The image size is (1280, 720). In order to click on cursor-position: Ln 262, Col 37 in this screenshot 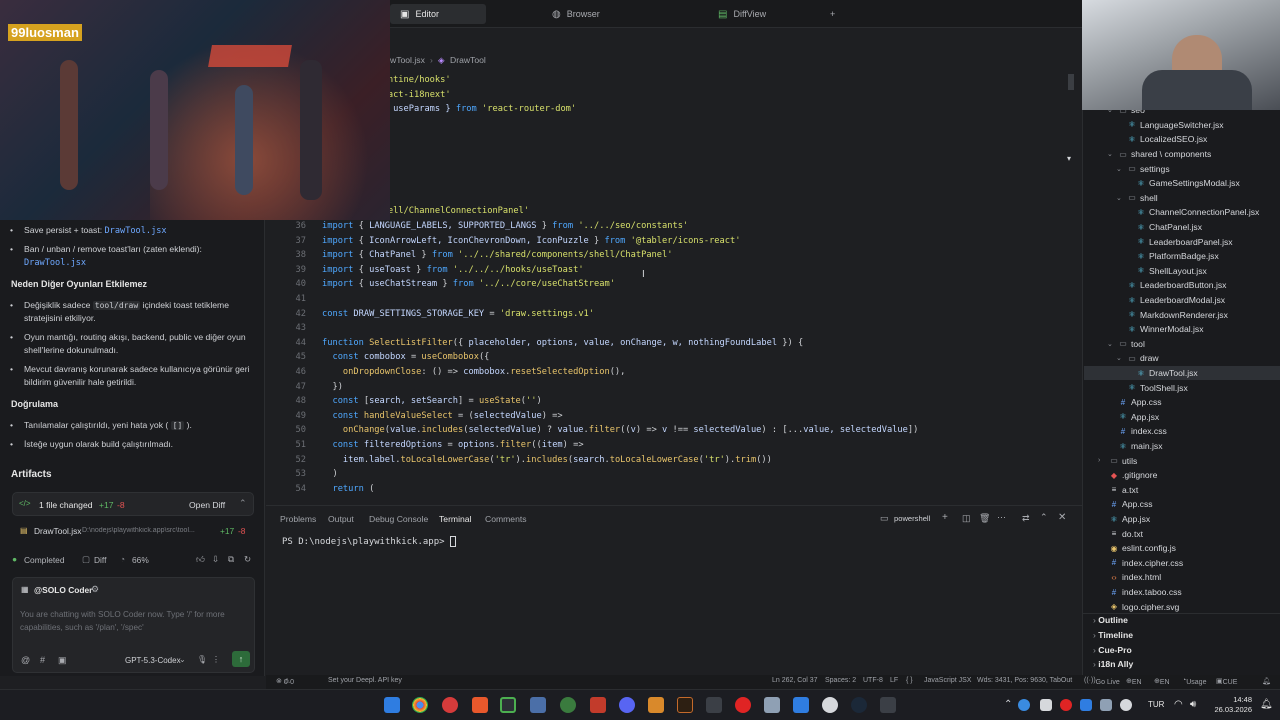, I will do `click(795, 680)`.